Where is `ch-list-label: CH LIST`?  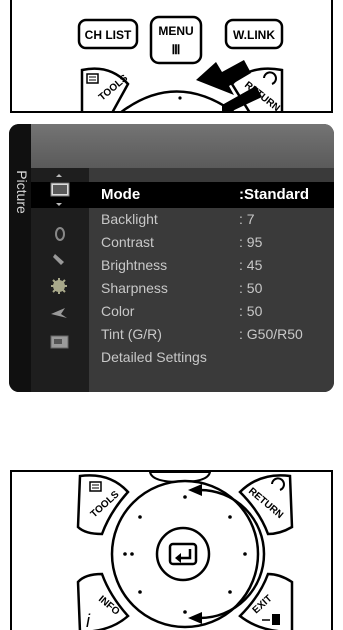 ch-list-label: CH LIST is located at coordinates (108, 35).